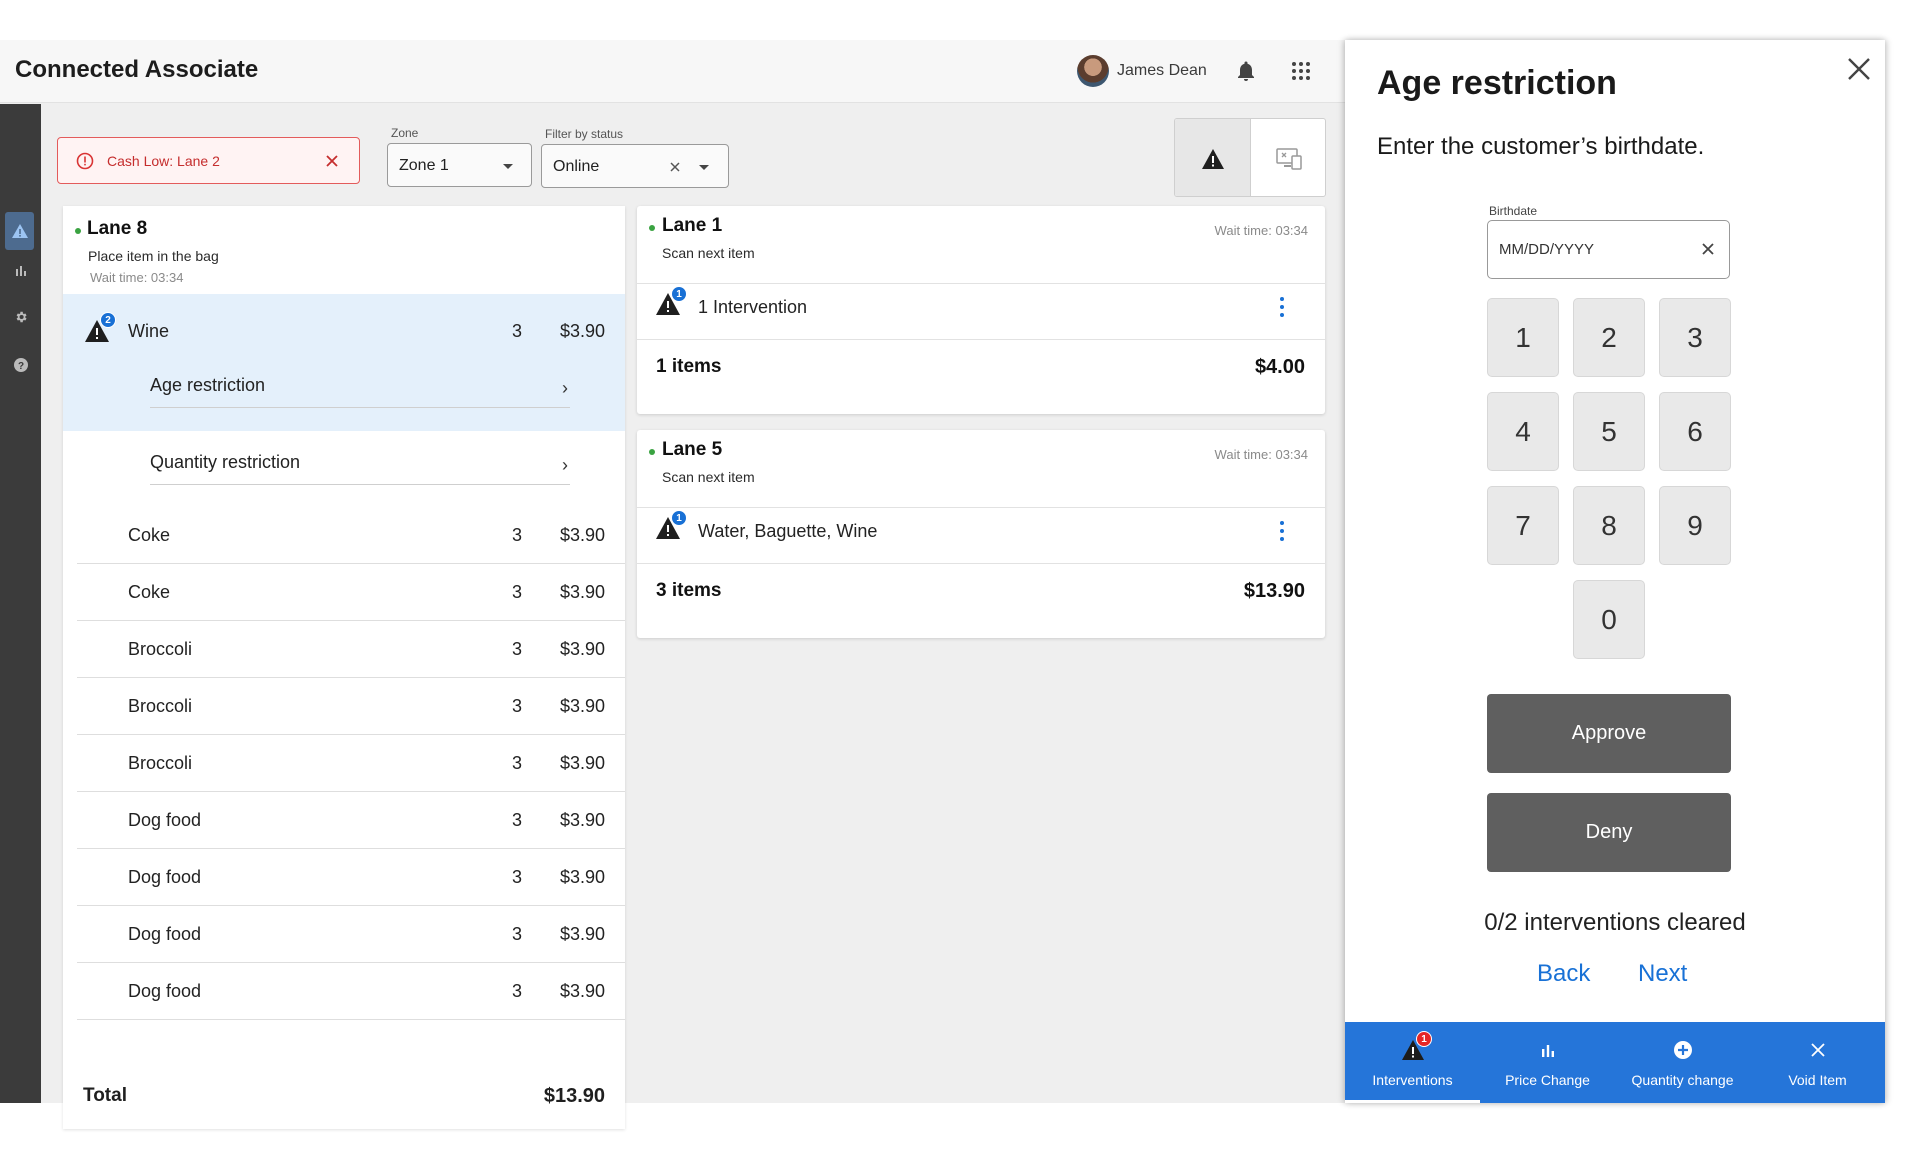 This screenshot has height=1152, width=1920. Describe the element at coordinates (708, 253) in the screenshot. I see `lane-status: Scan next item` at that location.